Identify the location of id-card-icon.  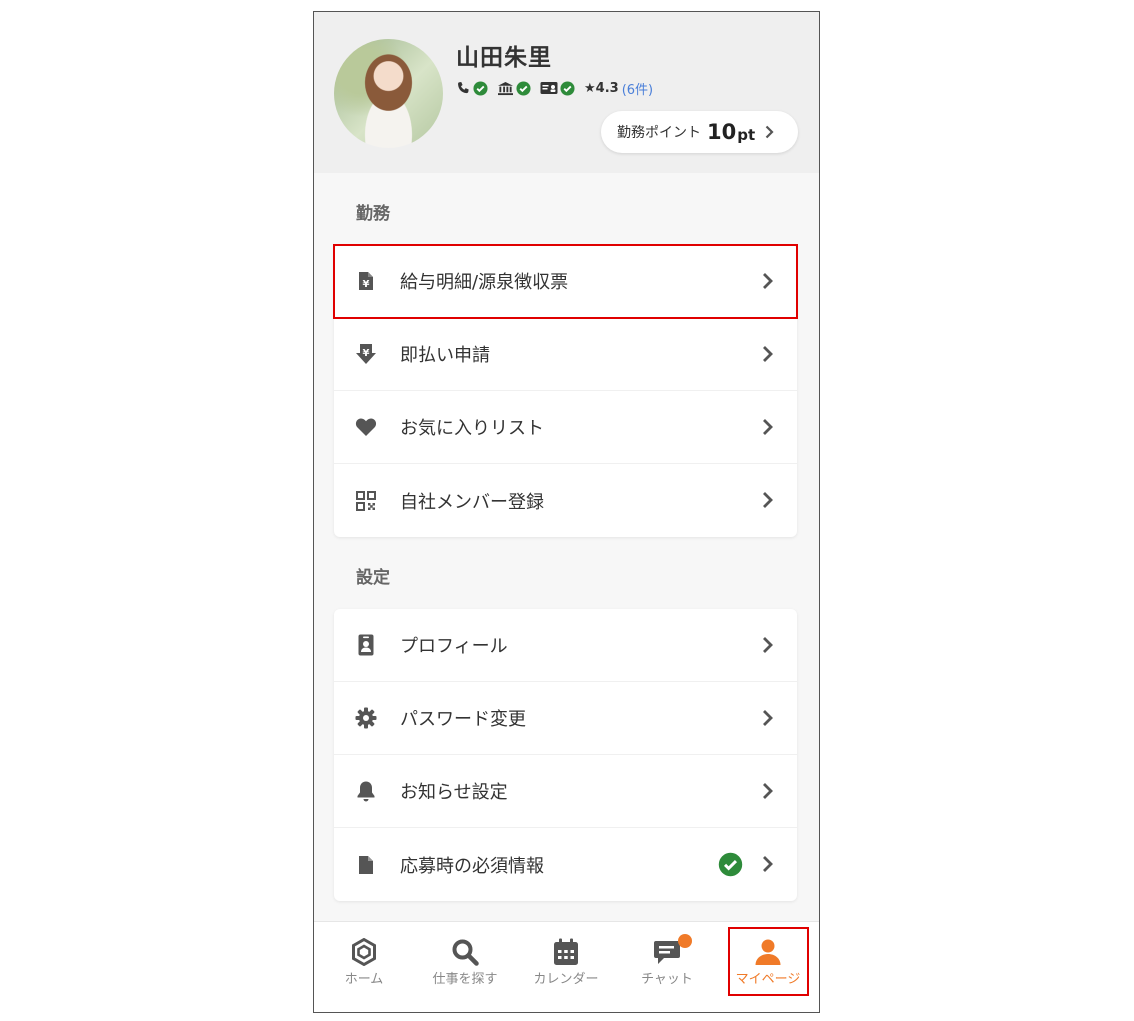
(549, 88).